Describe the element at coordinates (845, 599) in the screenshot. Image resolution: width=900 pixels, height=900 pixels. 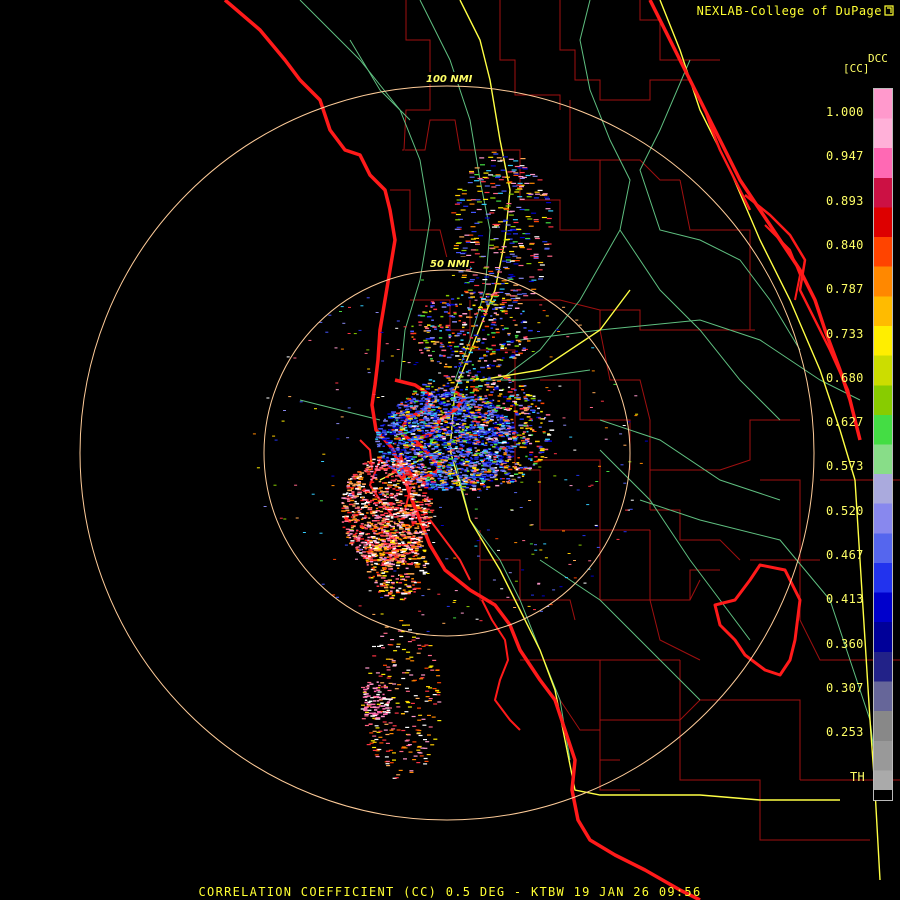
I see `legend-label: 0.413` at that location.